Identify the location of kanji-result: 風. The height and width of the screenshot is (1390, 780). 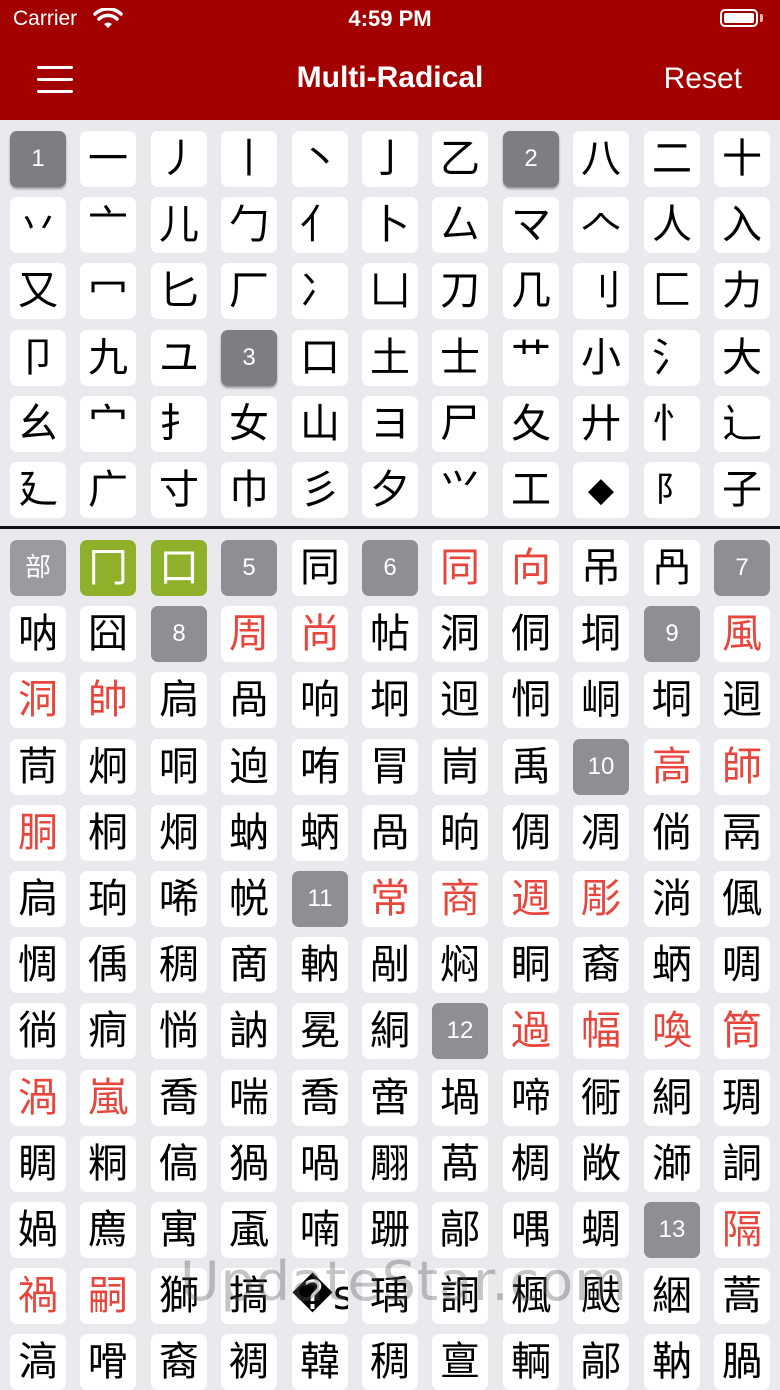
(742, 634).